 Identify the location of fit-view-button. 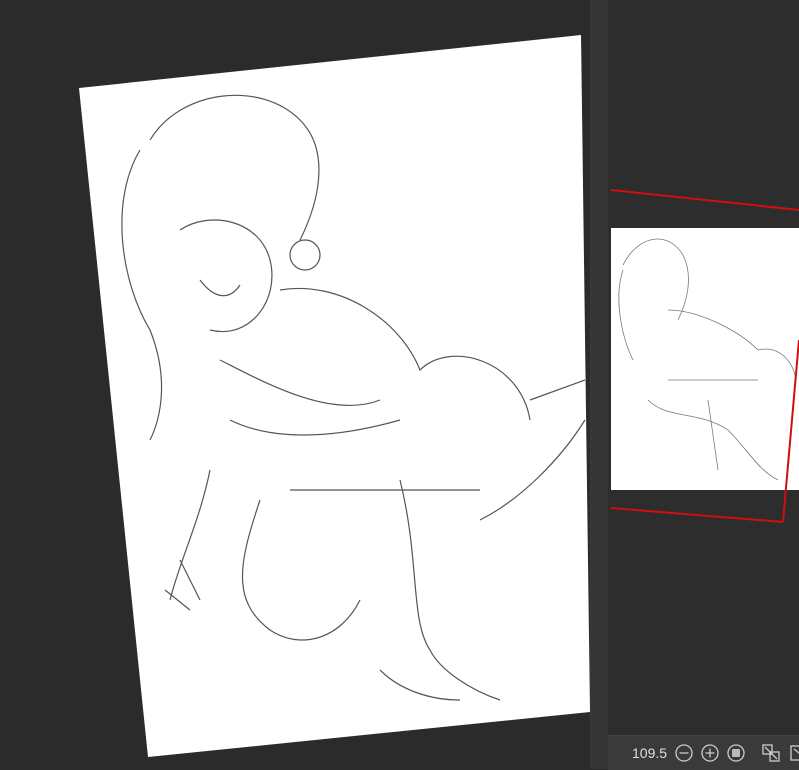
(736, 753).